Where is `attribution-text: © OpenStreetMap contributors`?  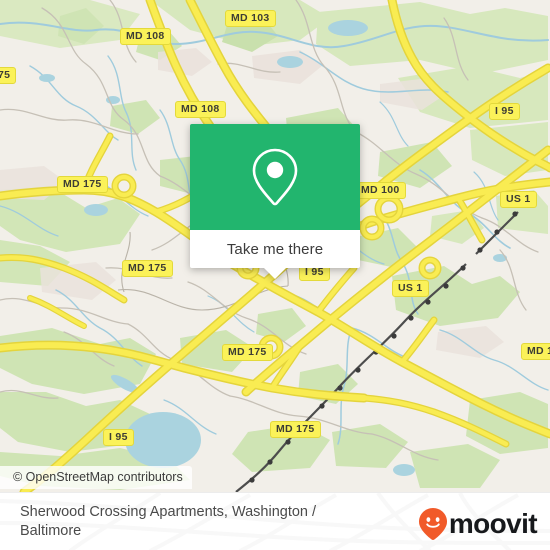 attribution-text: © OpenStreetMap contributors is located at coordinates (98, 477).